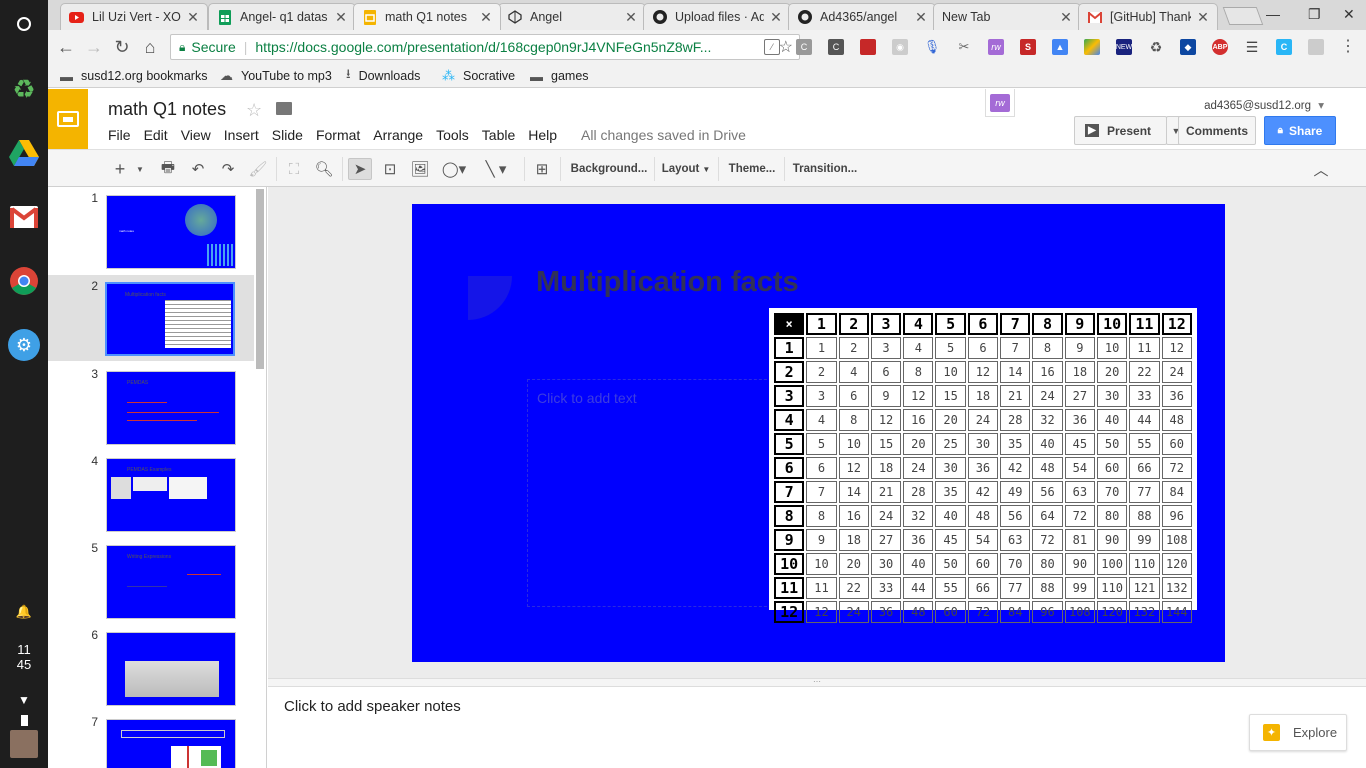  What do you see at coordinates (390, 169) in the screenshot?
I see `text-box-icon: ⊡` at bounding box center [390, 169].